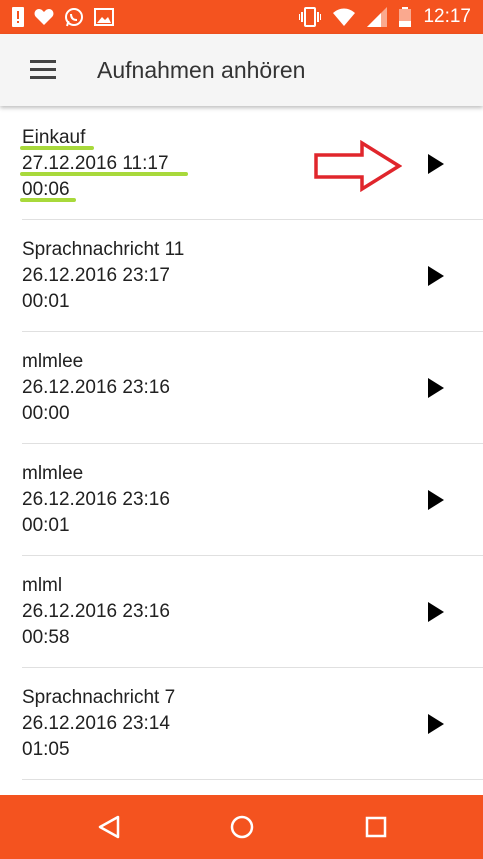 This screenshot has width=483, height=859. Describe the element at coordinates (377, 17) in the screenshot. I see `signal-icon` at that location.